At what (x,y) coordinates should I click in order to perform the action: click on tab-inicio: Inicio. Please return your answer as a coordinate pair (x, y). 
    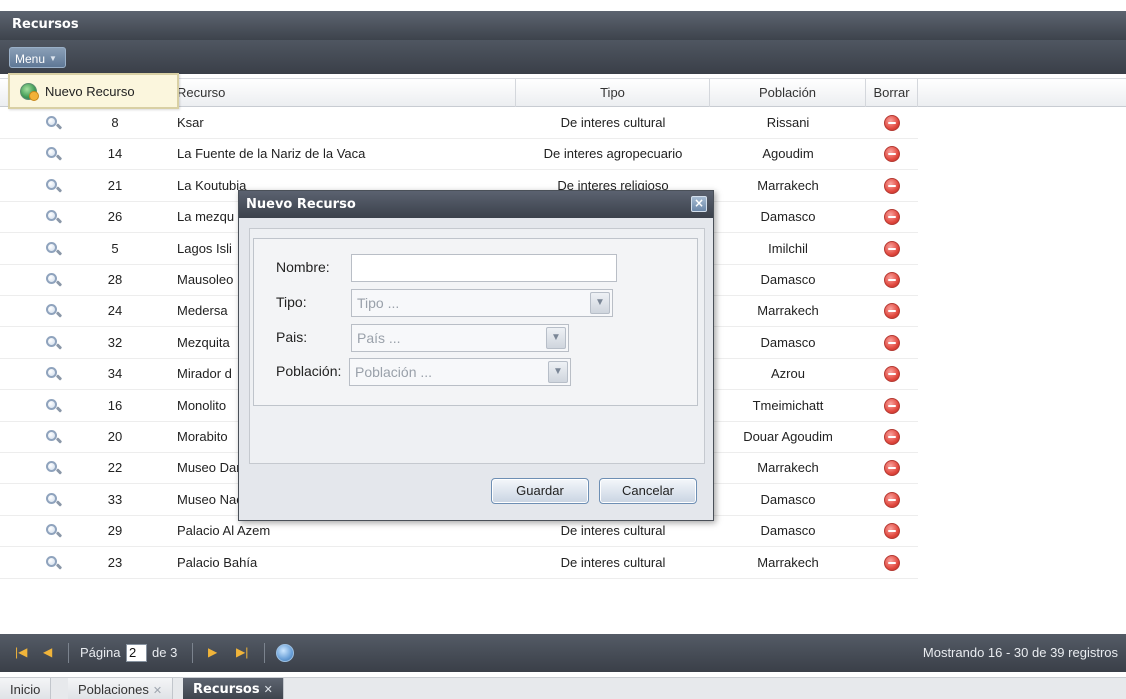
    Looking at the image, I should click on (26, 688).